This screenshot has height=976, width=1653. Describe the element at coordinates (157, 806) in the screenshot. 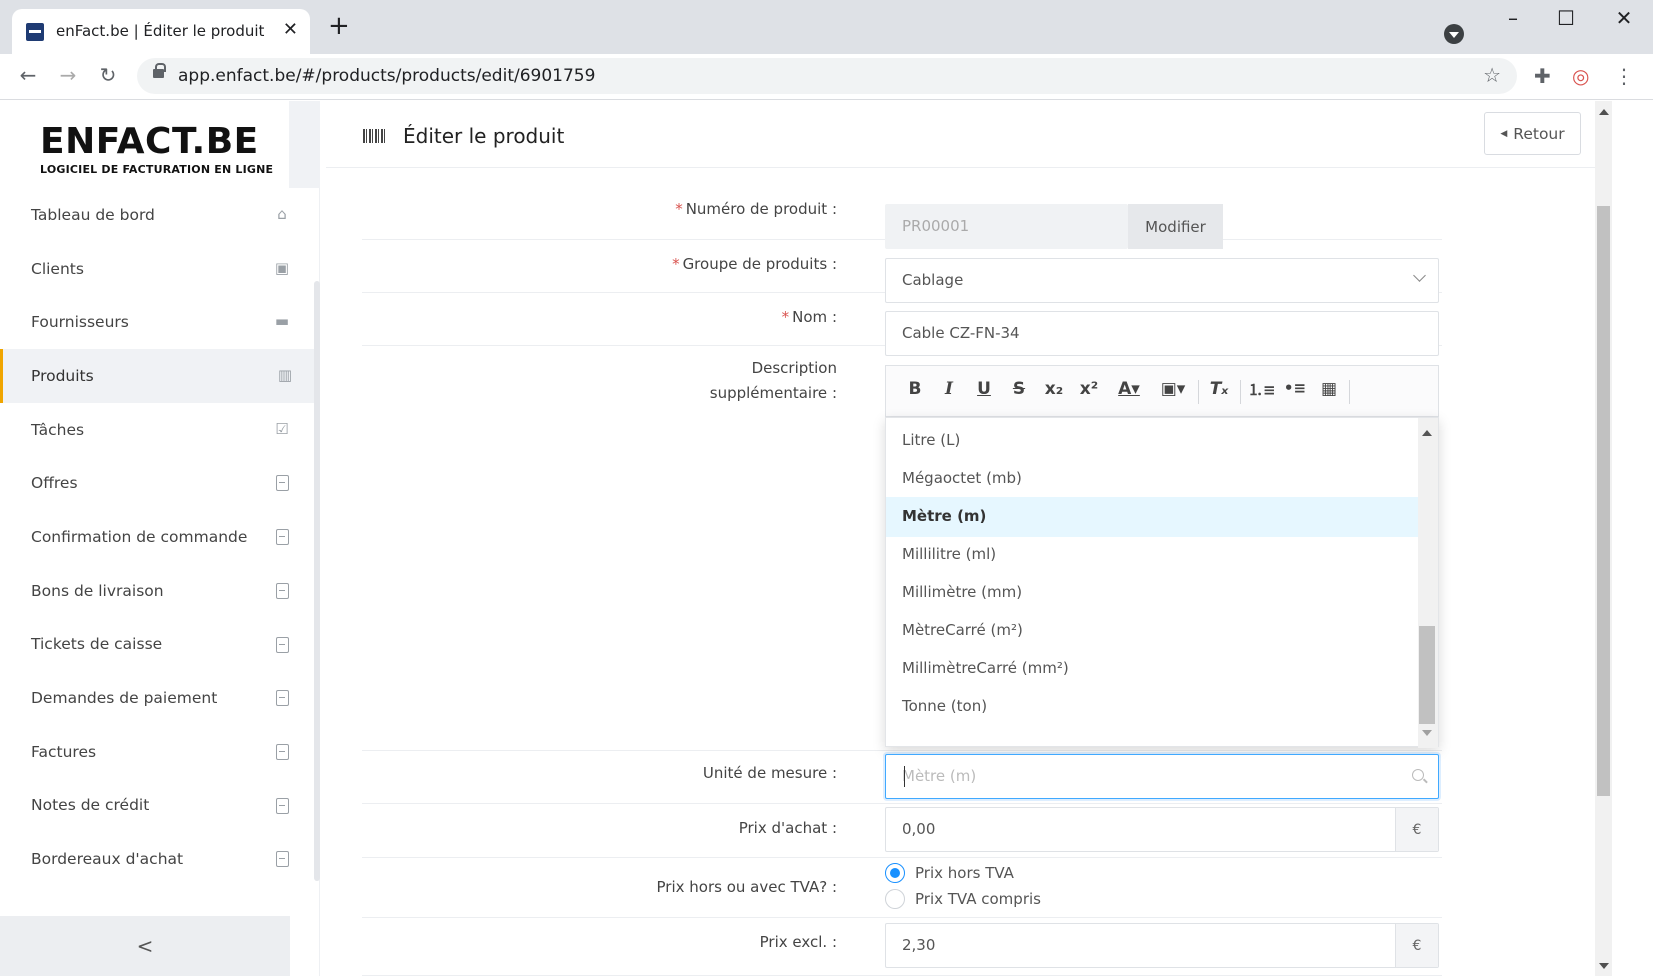

I see `sidebar-item-notes-de-credit: Notes de crédit` at that location.